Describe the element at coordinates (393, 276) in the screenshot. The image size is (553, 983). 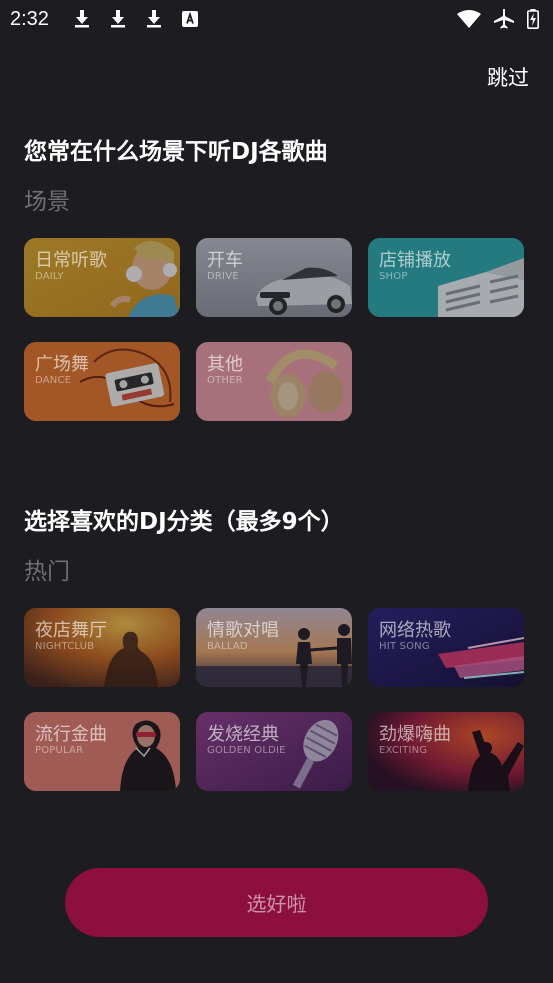
I see `card-subtitle: SHOP` at that location.